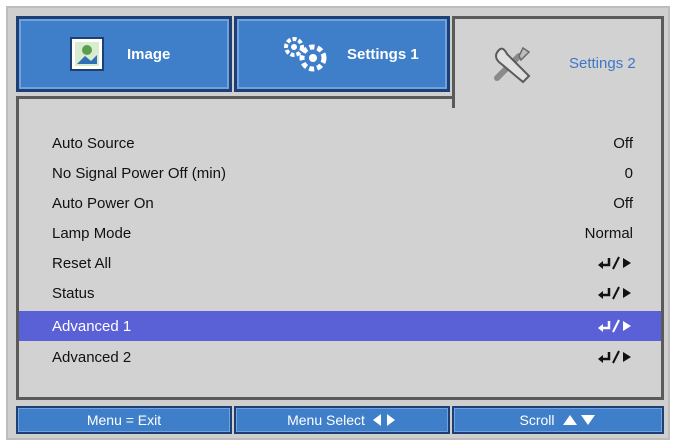 This screenshot has width=676, height=446. I want to click on tab-settings-2: Settings 2, so click(558, 62).